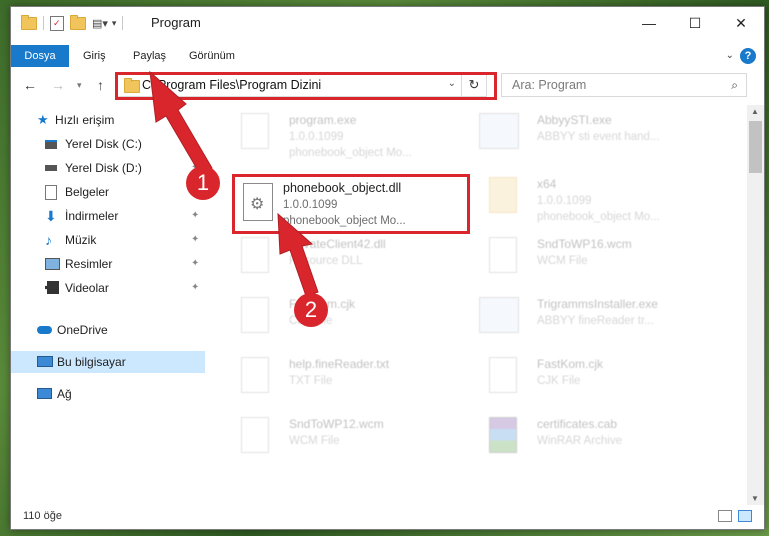 The height and width of the screenshot is (536, 769). What do you see at coordinates (730, 55) in the screenshot?
I see `expand-ribbon-icon: ⌄` at bounding box center [730, 55].